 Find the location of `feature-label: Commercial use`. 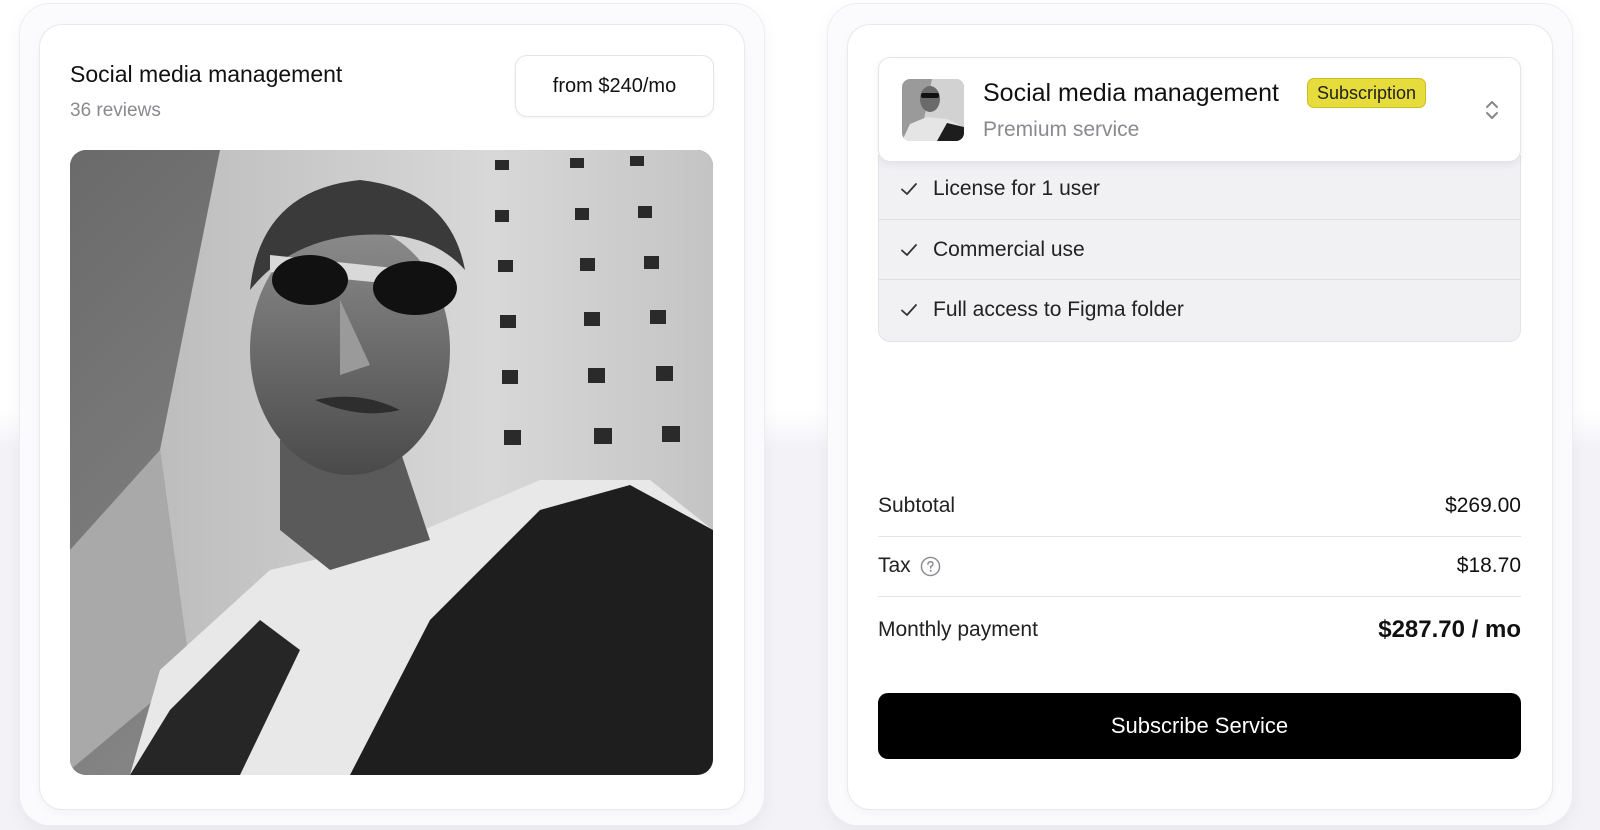

feature-label: Commercial use is located at coordinates (1009, 249).